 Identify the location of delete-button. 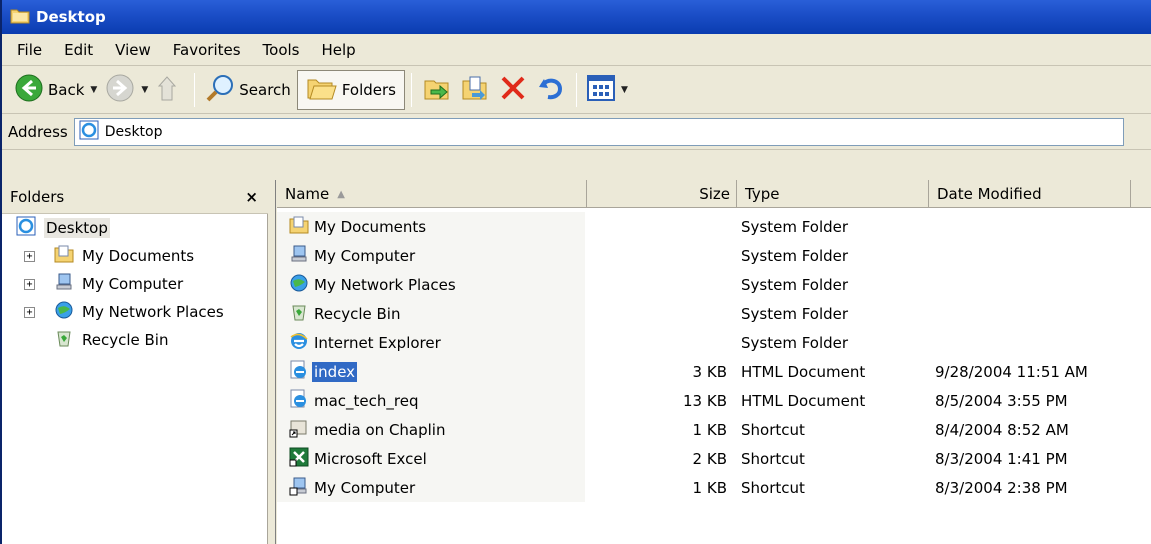
(513, 90).